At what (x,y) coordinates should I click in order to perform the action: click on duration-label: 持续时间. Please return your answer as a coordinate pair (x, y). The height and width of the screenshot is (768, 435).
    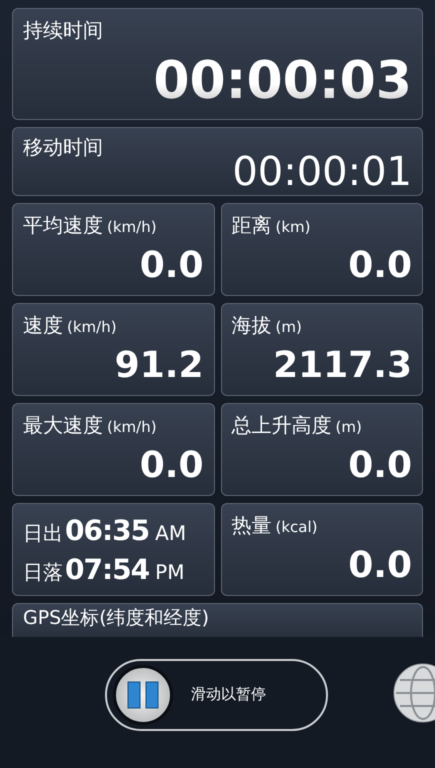
    Looking at the image, I should click on (63, 30).